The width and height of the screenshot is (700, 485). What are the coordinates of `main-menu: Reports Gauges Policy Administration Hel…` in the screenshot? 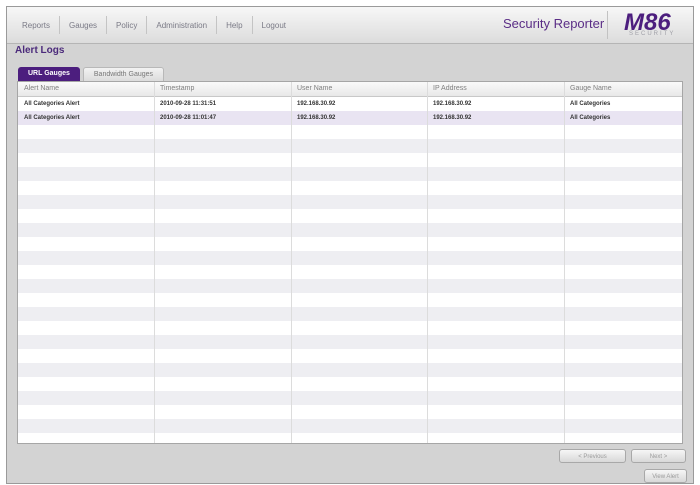 It's located at (154, 25).